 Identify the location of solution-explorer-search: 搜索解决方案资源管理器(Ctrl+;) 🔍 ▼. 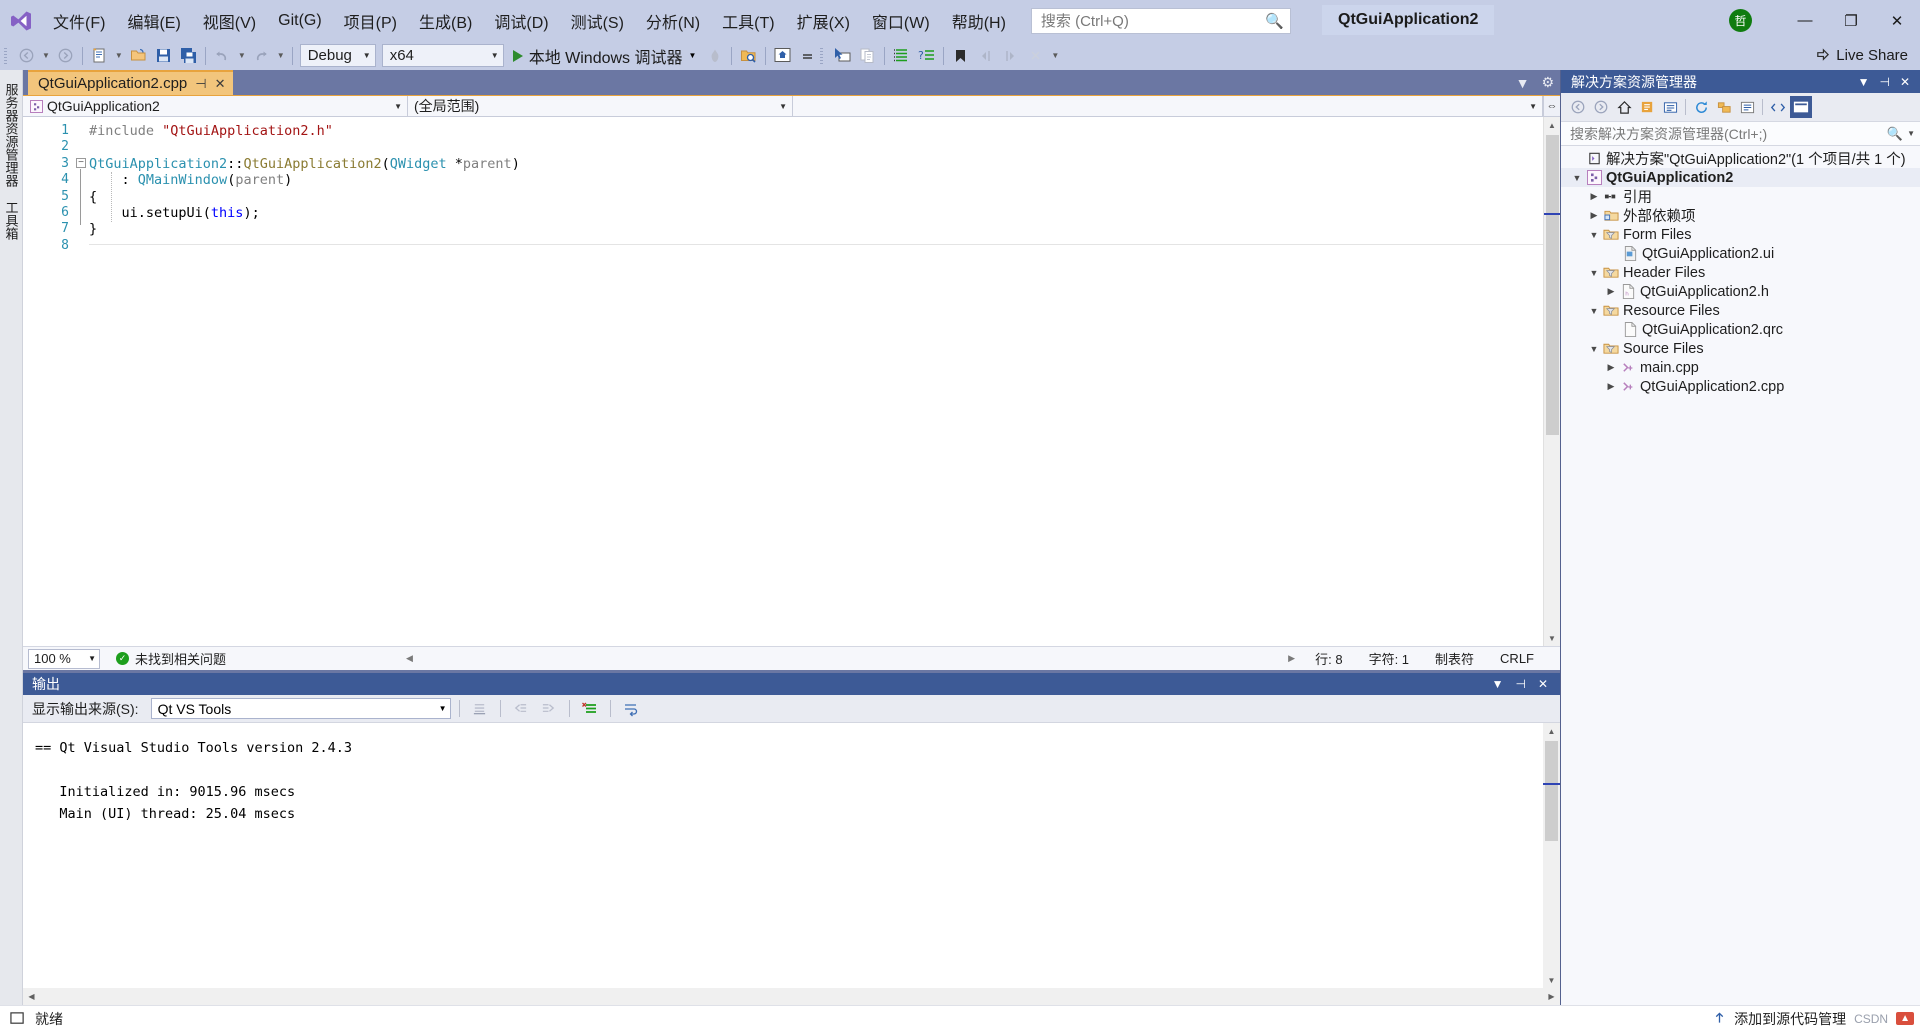
(1740, 134).